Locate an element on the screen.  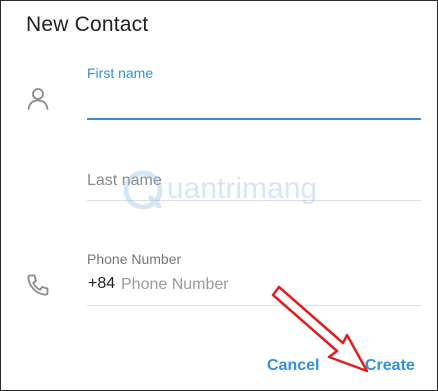
phone-number-underline is located at coordinates (254, 305).